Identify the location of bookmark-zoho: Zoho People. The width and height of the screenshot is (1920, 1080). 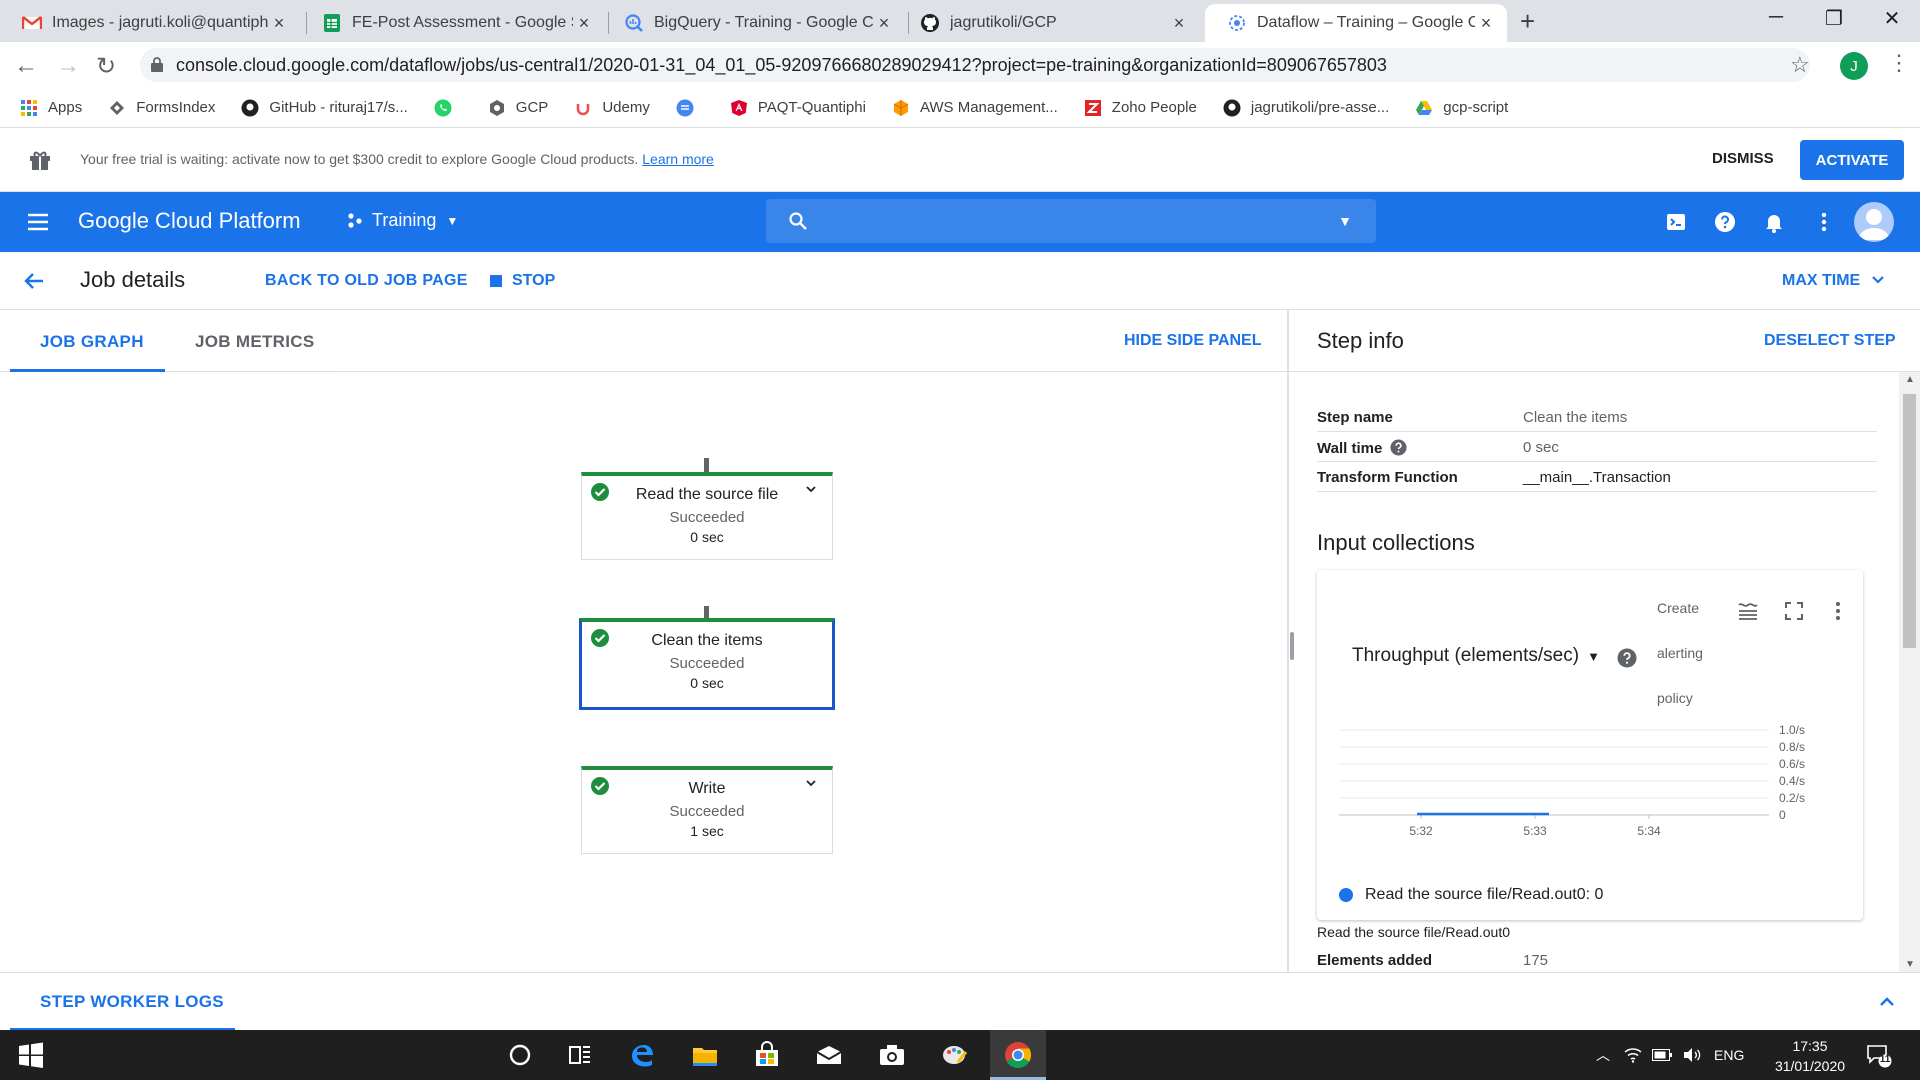
(1140, 108).